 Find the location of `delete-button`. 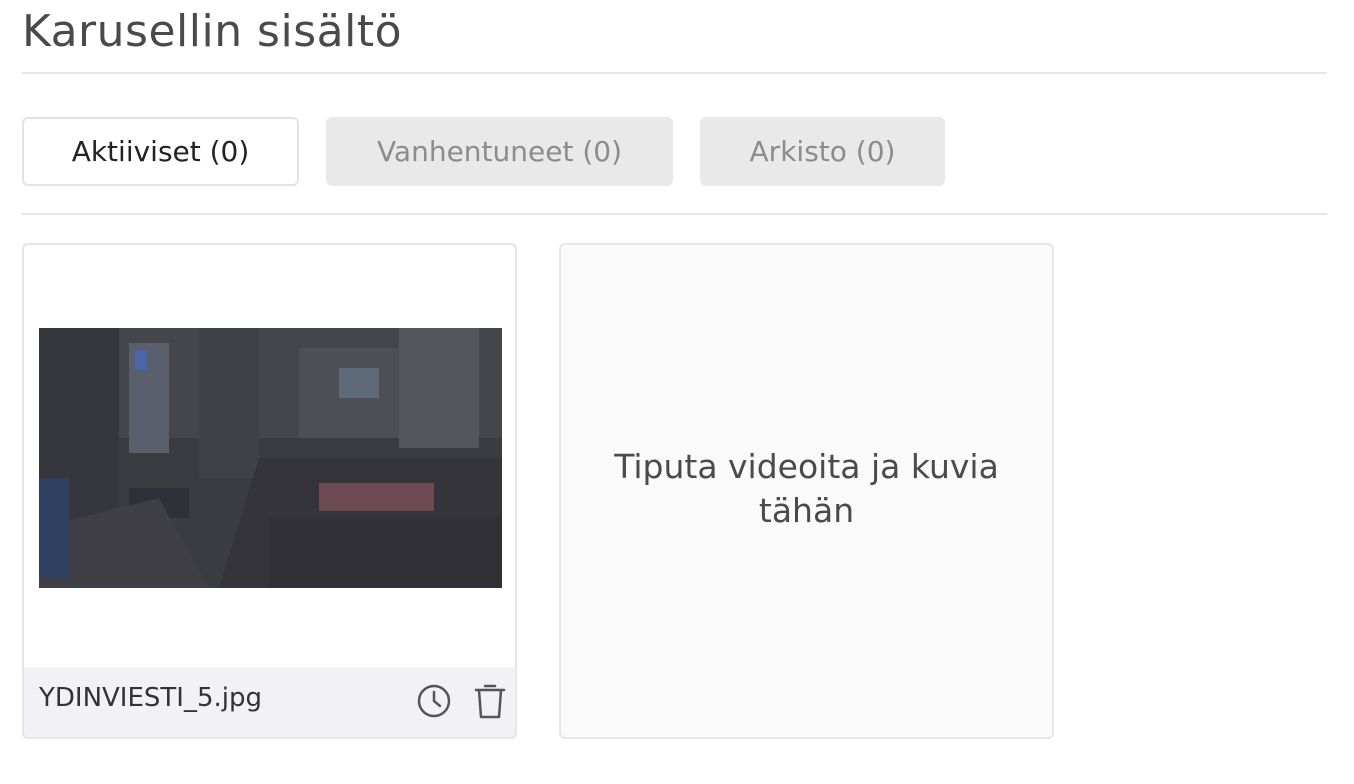

delete-button is located at coordinates (490, 701).